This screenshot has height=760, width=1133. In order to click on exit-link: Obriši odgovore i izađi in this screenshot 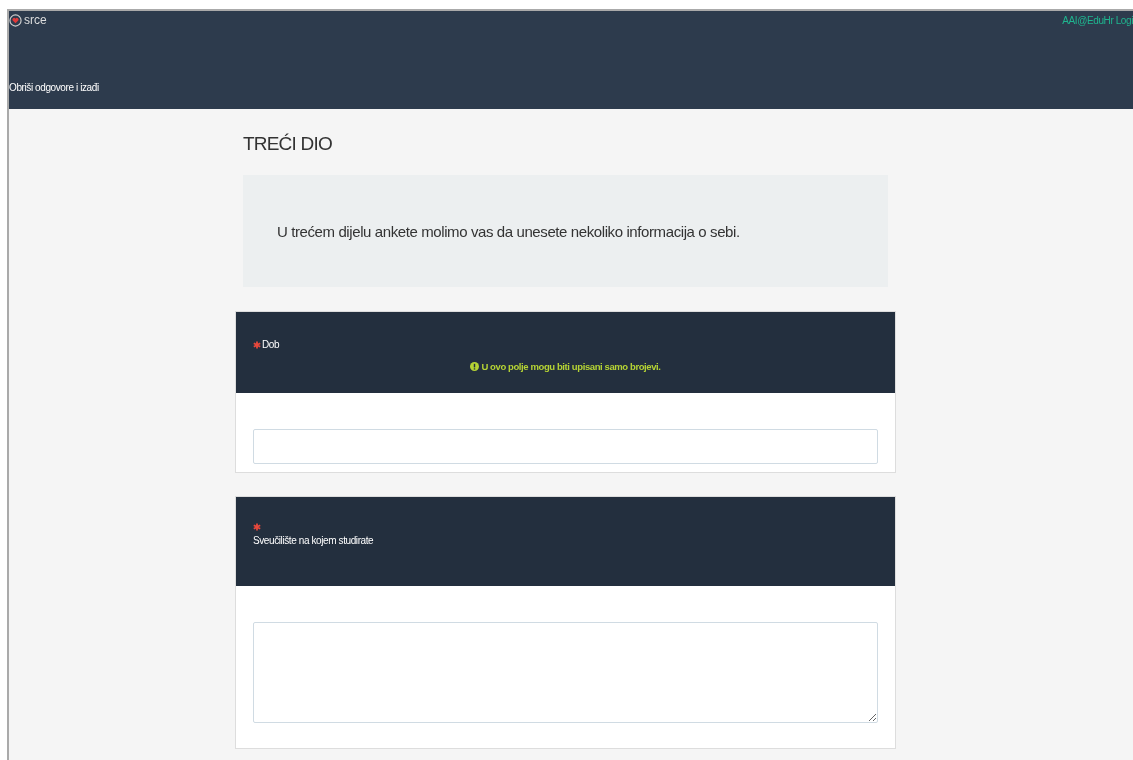, I will do `click(54, 87)`.